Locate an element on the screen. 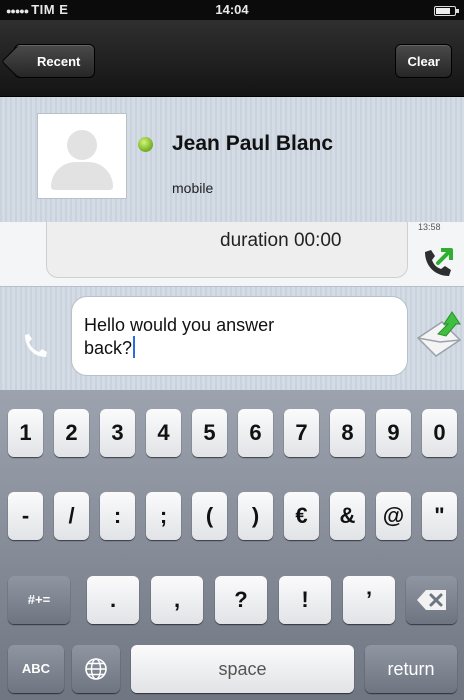 This screenshot has width=464, height=700. key-0: 0 is located at coordinates (439, 433).